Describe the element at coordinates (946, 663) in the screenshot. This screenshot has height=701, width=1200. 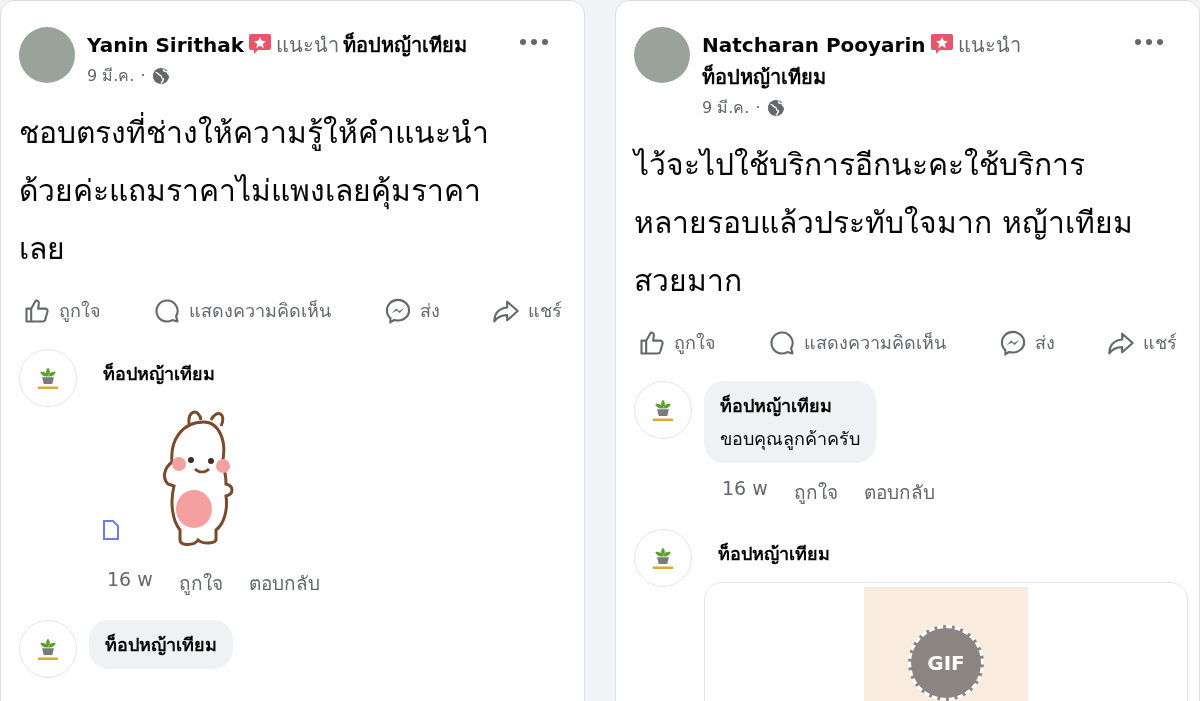
I see `gif-play-badge: GIF` at that location.